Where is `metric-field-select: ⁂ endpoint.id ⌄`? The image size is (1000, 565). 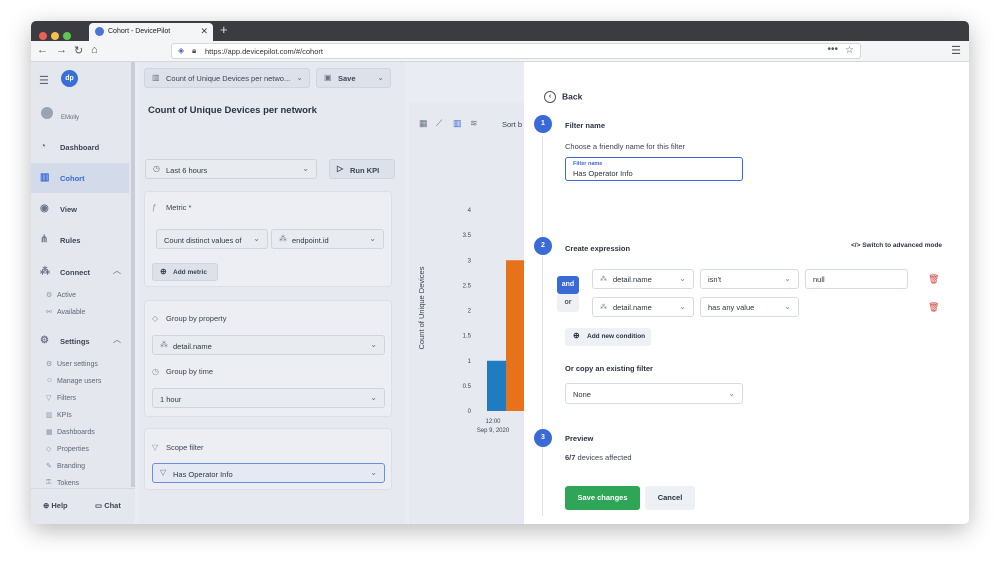 metric-field-select: ⁂ endpoint.id ⌄ is located at coordinates (327, 239).